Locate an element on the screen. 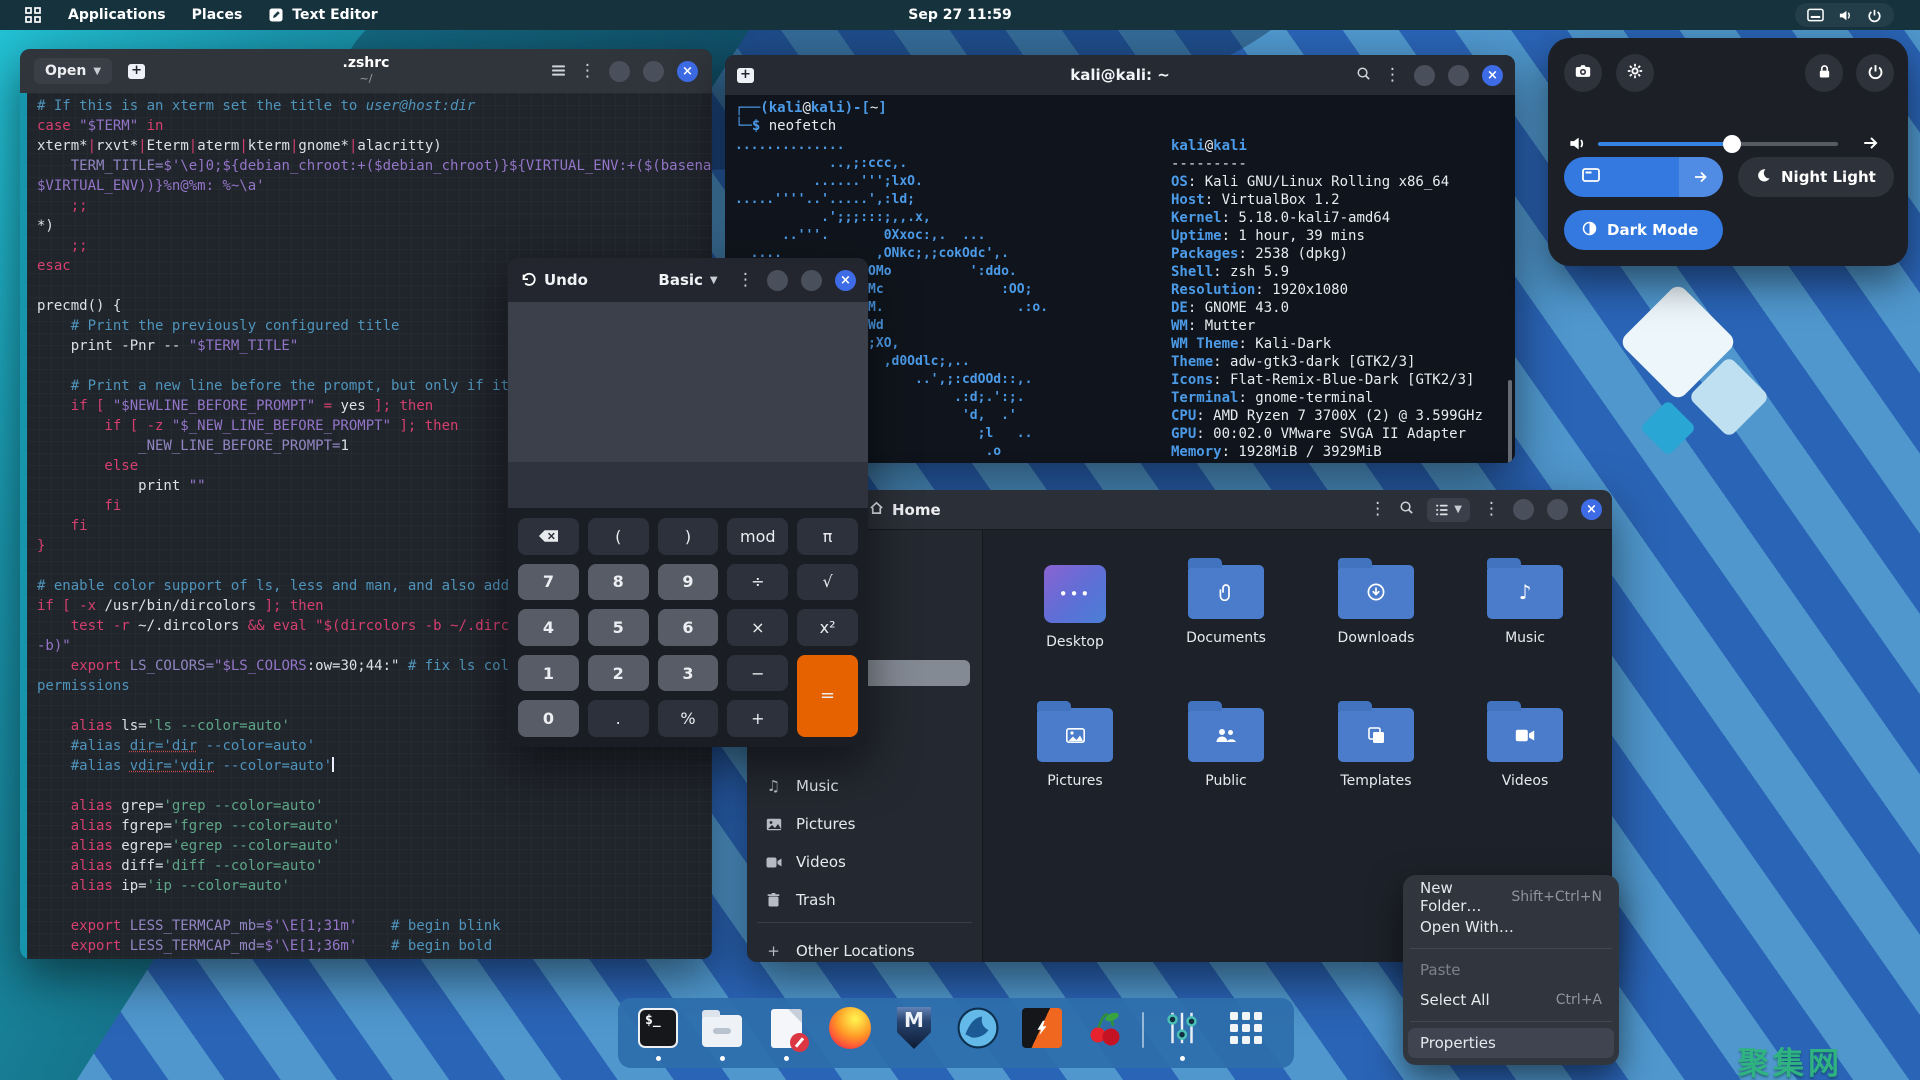 Image resolution: width=1920 pixels, height=1080 pixels. sidebar-item-other-locations: + Other Locations is located at coordinates (864, 949).